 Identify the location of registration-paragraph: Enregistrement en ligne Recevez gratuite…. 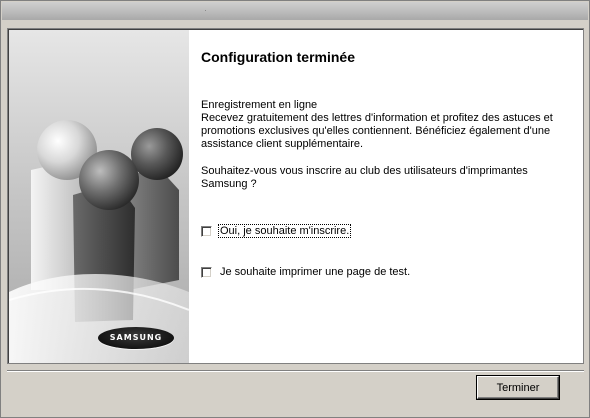
(386, 125).